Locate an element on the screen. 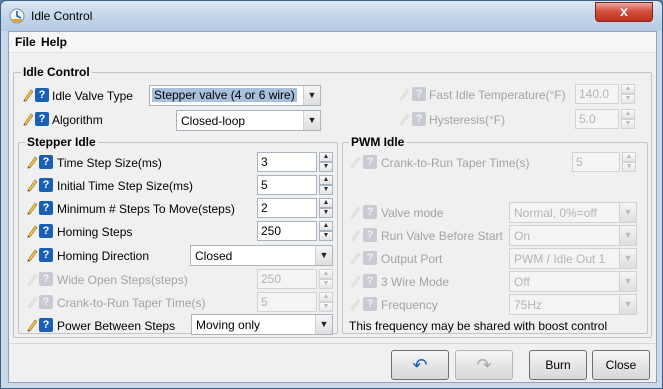 The image size is (663, 389). idle-valve-type-value: Stepper valve (4 or 6 wire) is located at coordinates (224, 95).